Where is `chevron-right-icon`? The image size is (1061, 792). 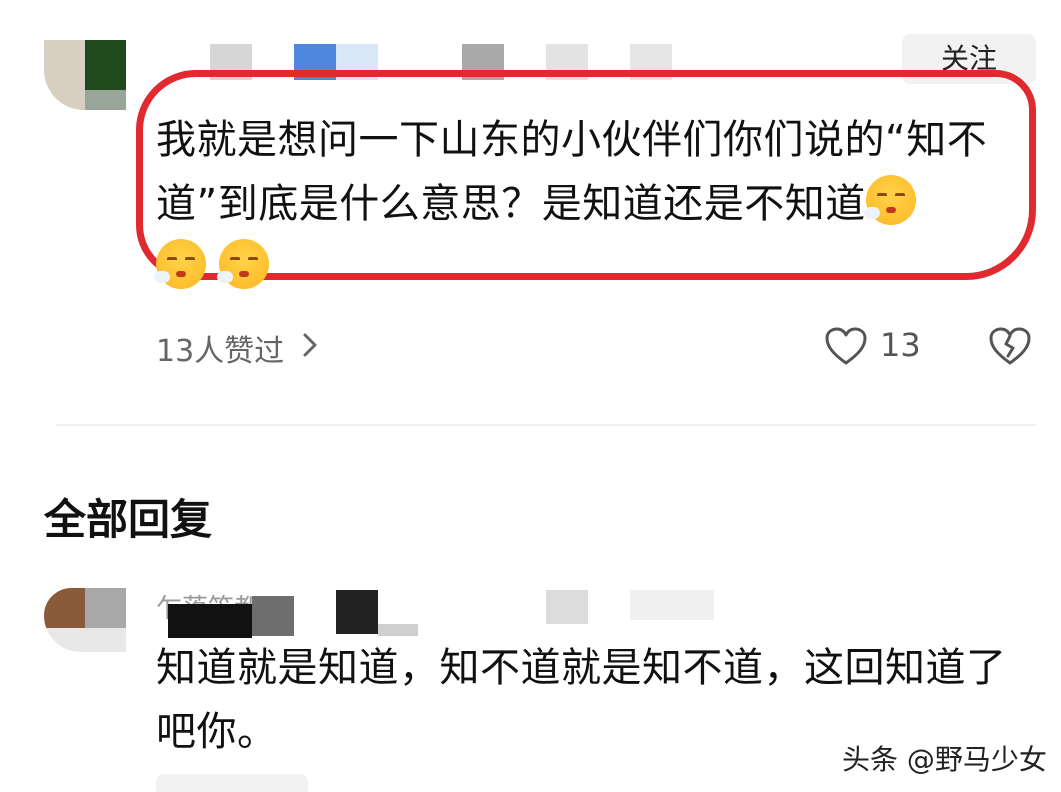 chevron-right-icon is located at coordinates (310, 345).